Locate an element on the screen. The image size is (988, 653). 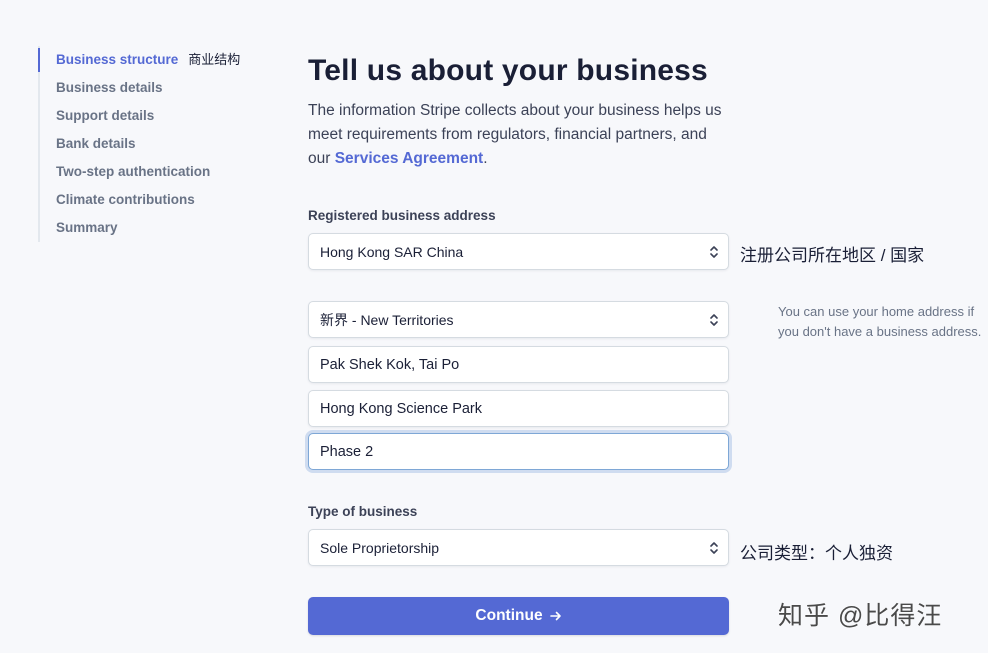
country-value: Hong Kong SAR China is located at coordinates (392, 251).